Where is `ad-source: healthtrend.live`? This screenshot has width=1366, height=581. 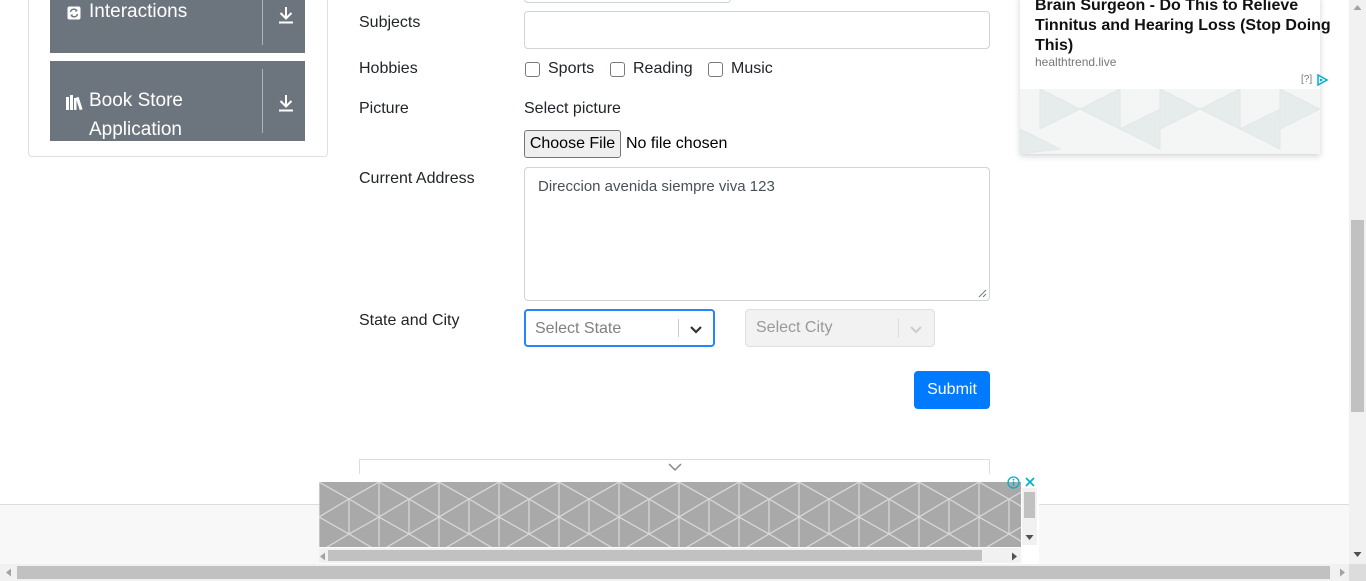
ad-source: healthtrend.live is located at coordinates (1075, 62).